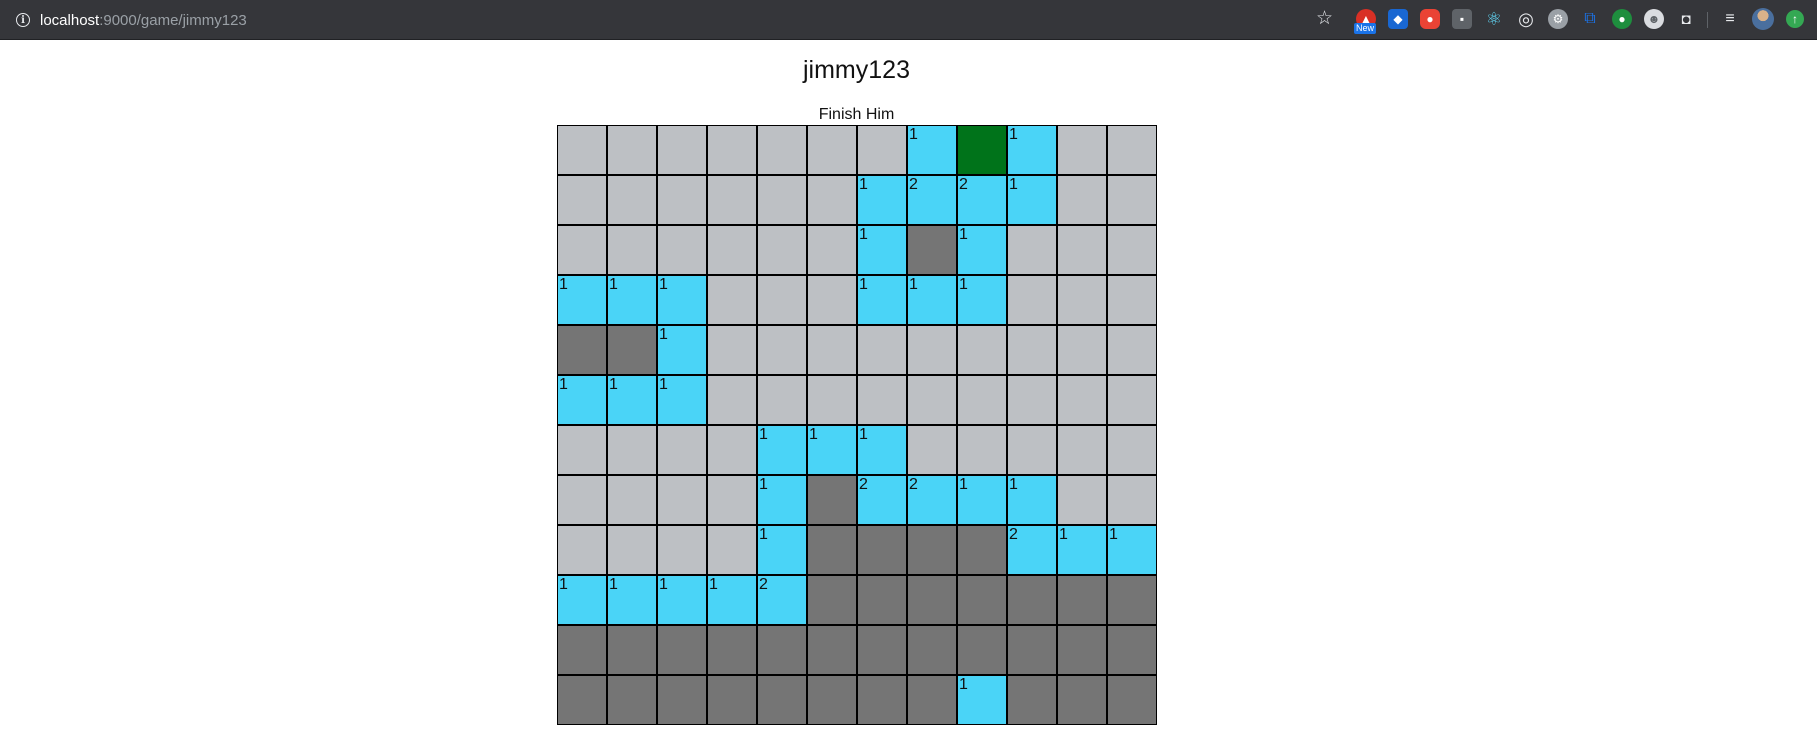 The height and width of the screenshot is (742, 1817). I want to click on extension-gear-icon: ⚙, so click(1558, 19).